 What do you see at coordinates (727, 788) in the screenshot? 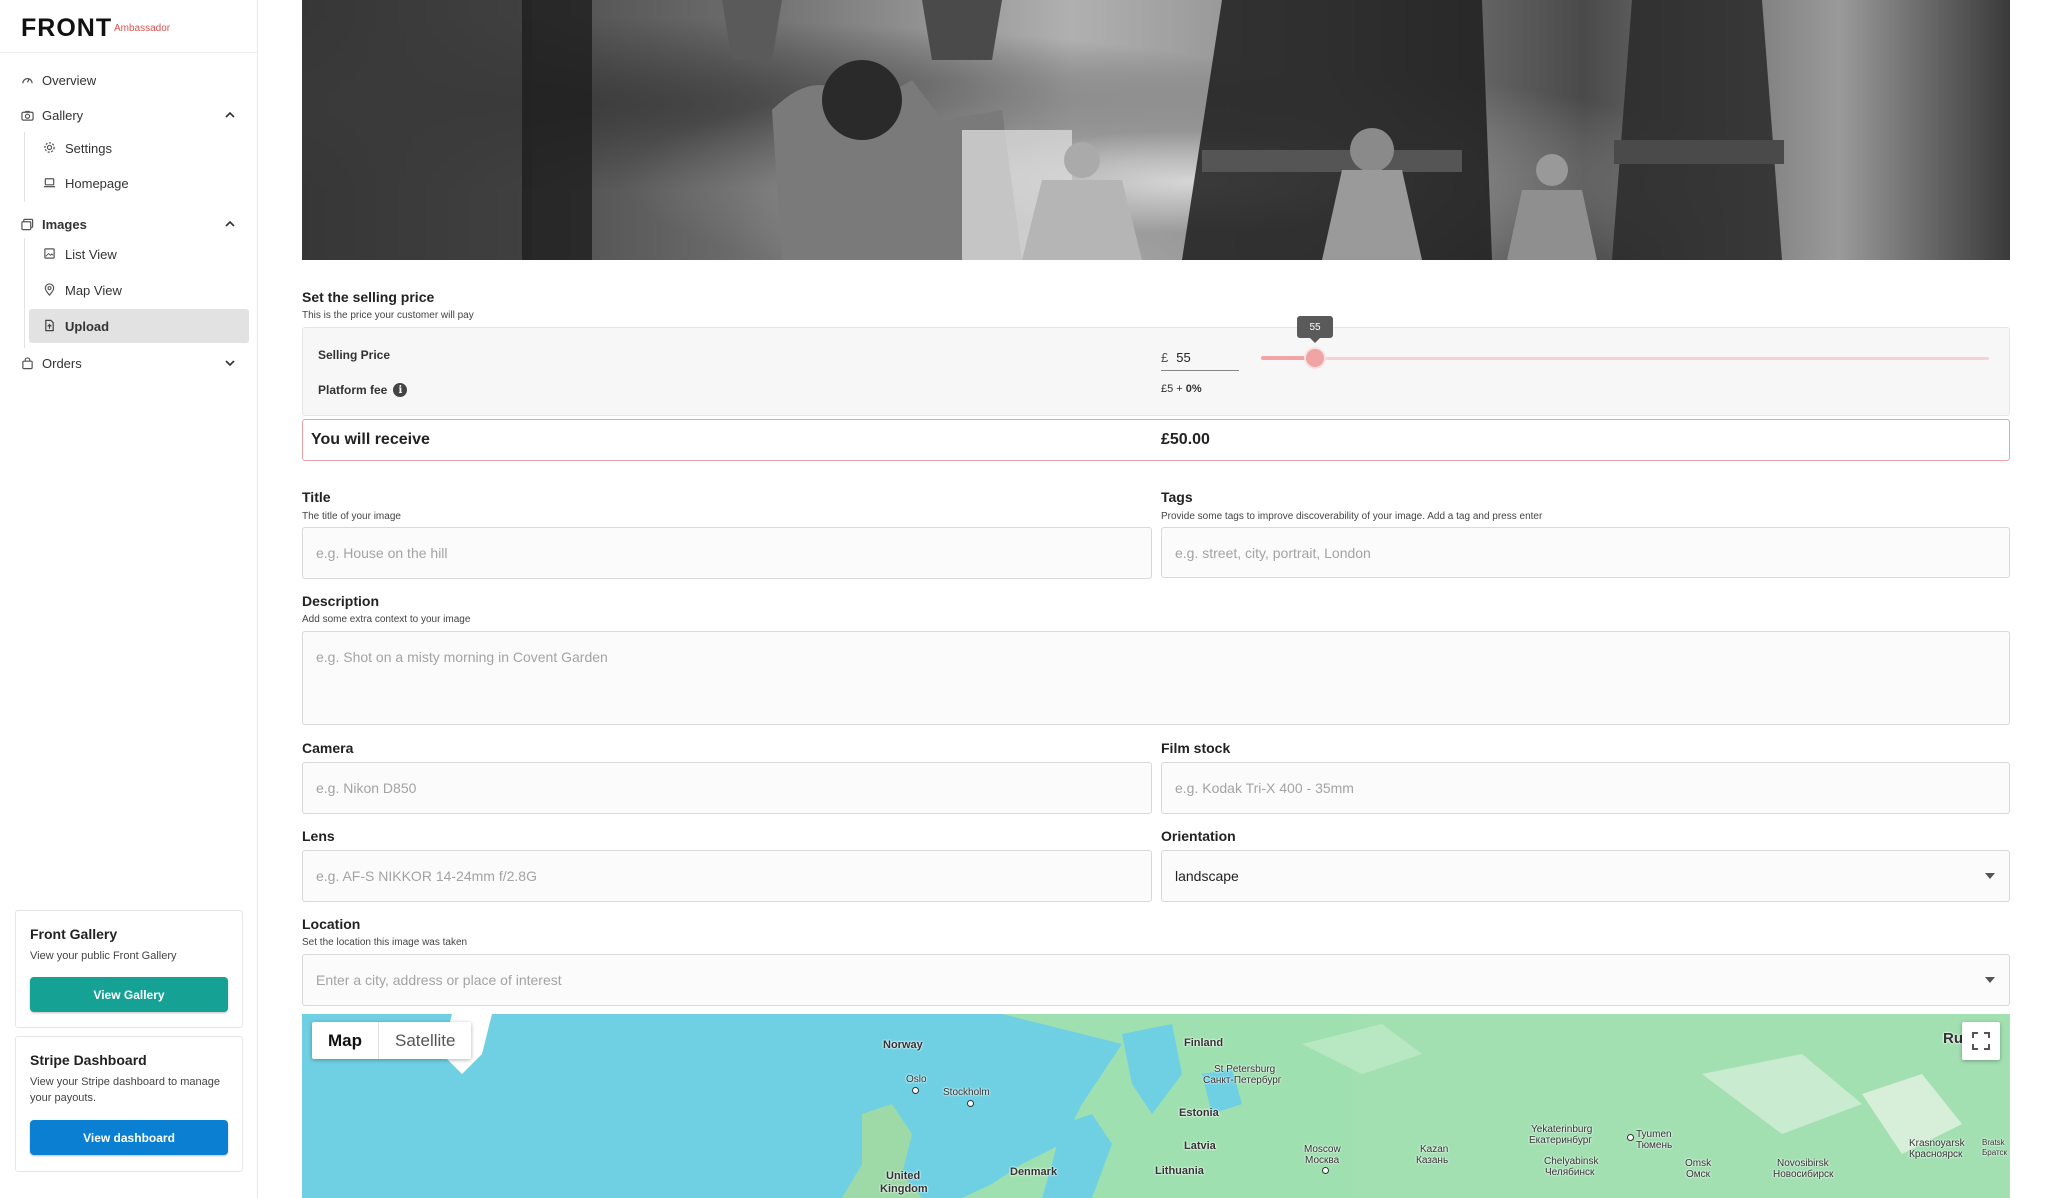
I see `camera-input: e.g. Nikon D850` at bounding box center [727, 788].